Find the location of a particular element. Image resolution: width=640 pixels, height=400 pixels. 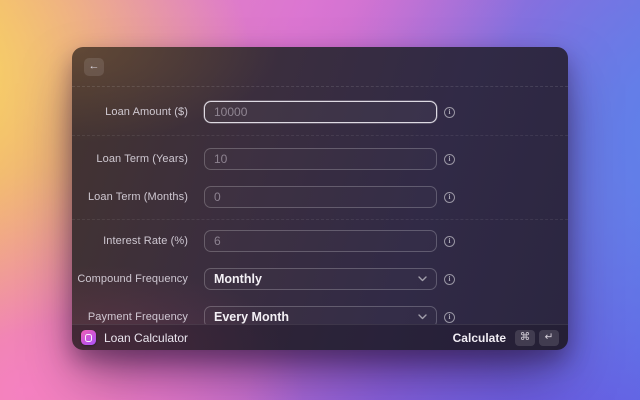

form-row: Loan Term (Years) 10 i is located at coordinates (320, 159).